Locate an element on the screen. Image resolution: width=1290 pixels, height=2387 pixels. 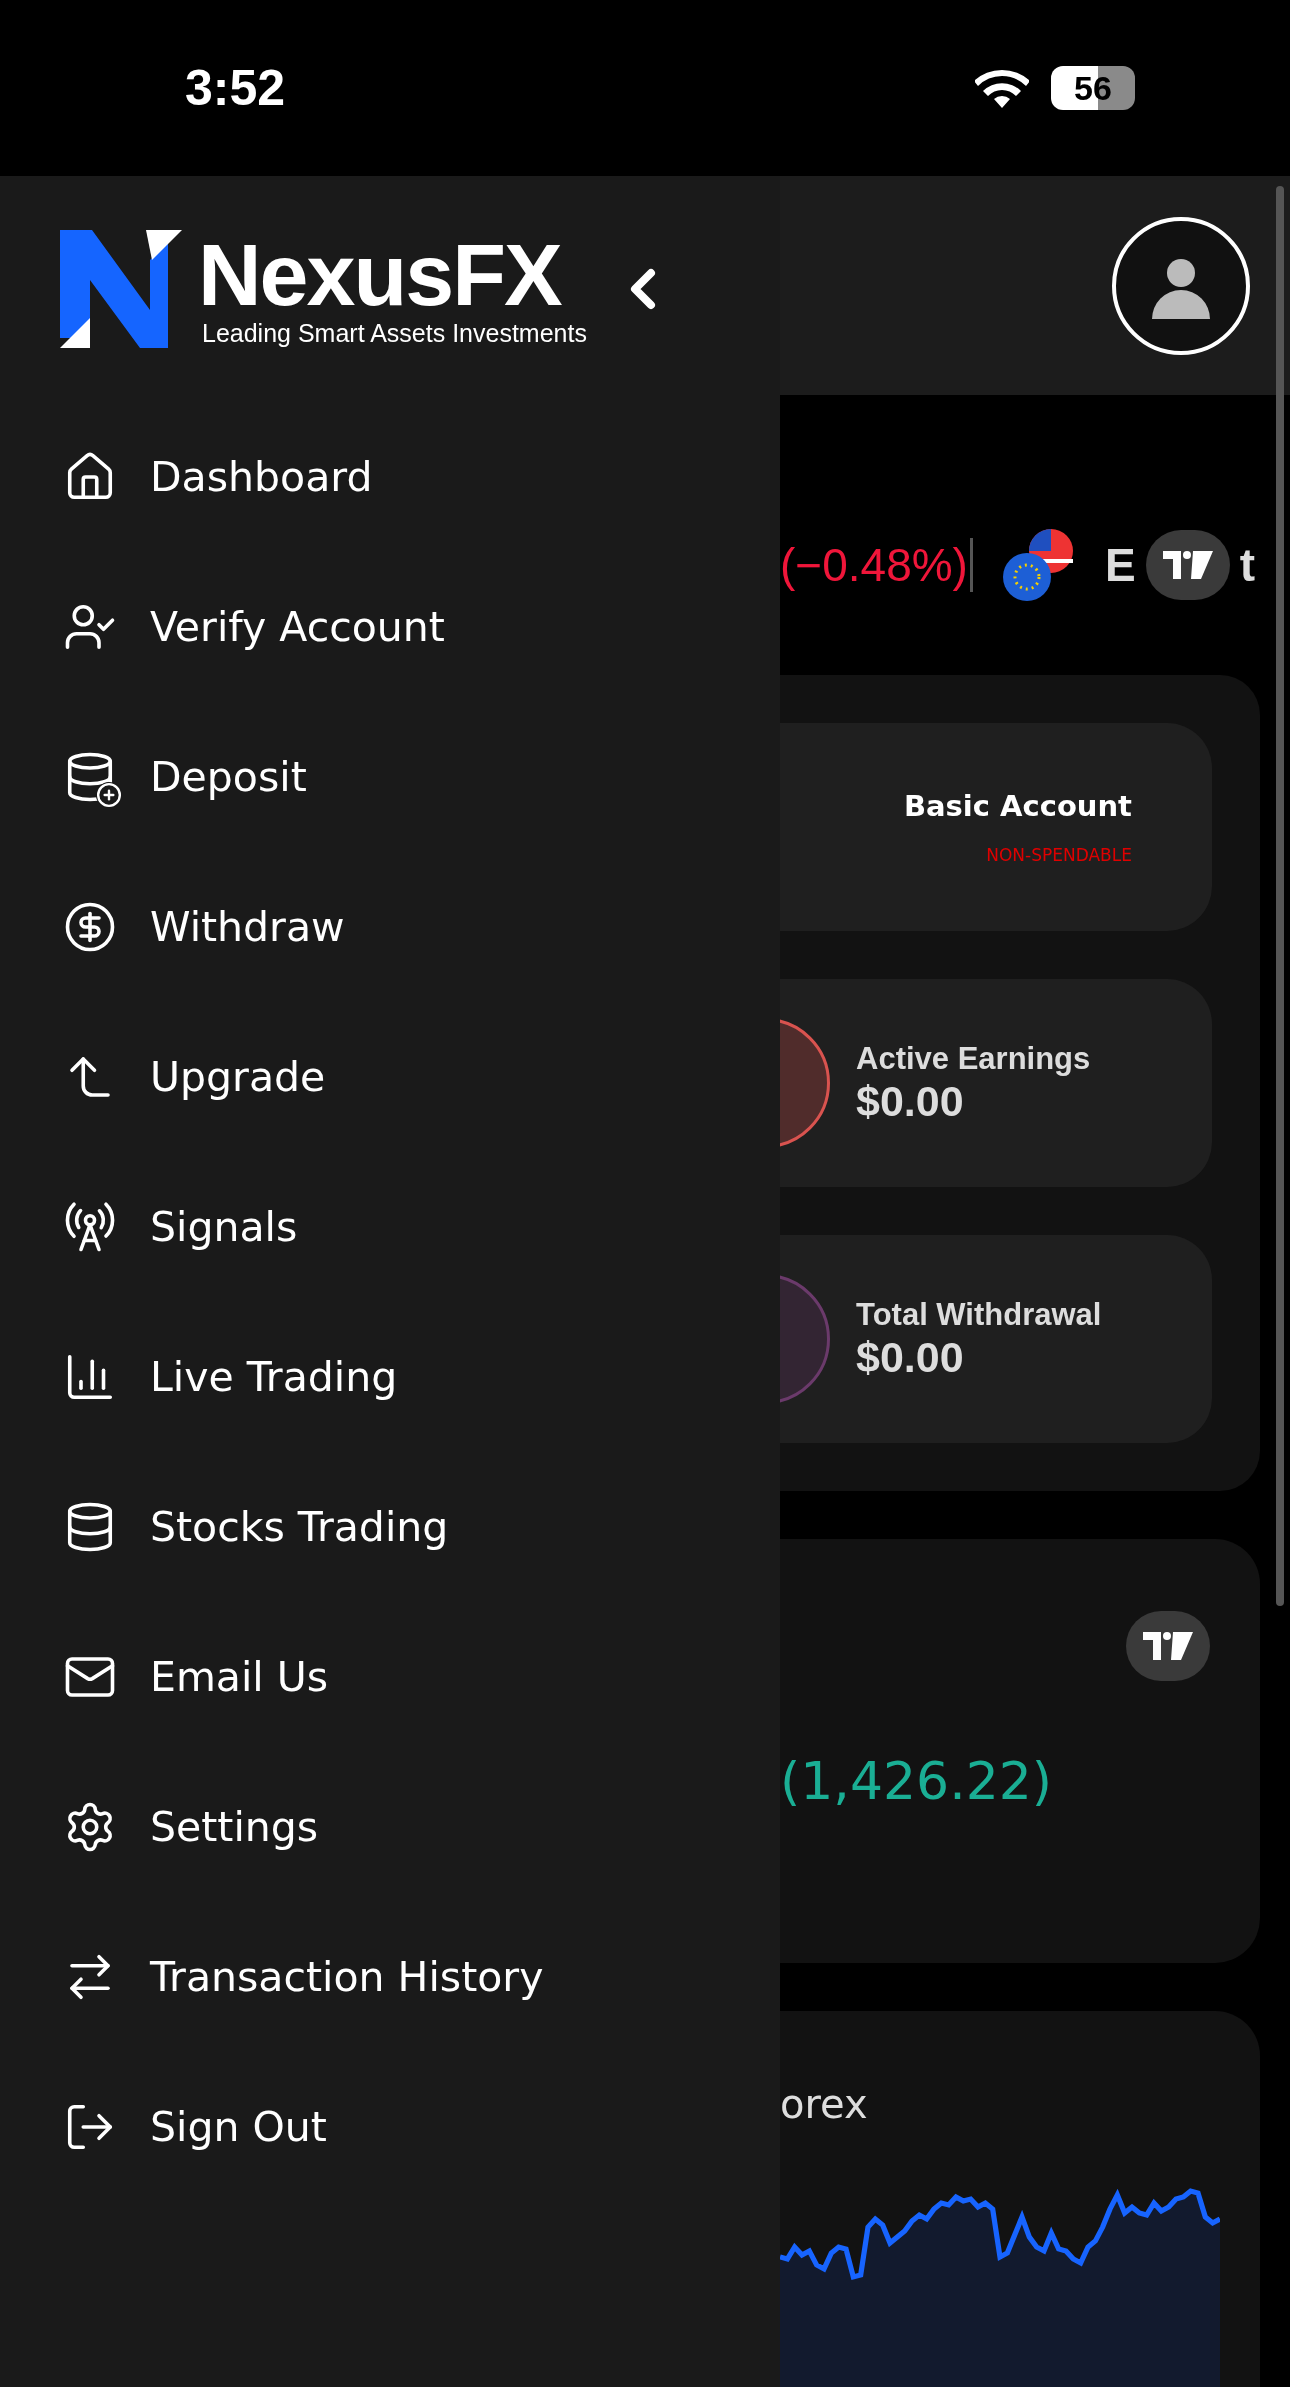
menu-item: Email Us is located at coordinates (390, 1677).